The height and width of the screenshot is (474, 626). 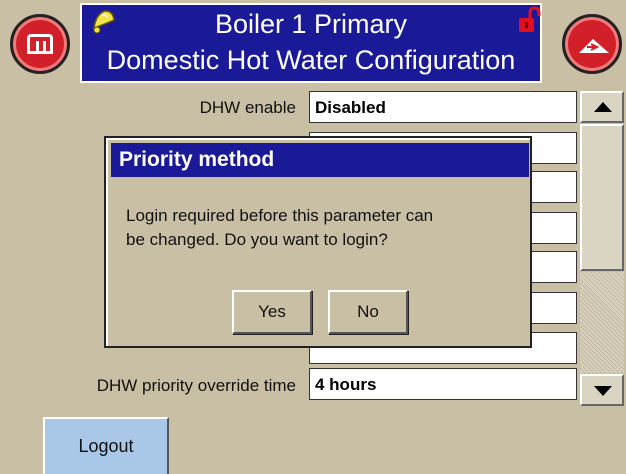 I want to click on scrollbar, so click(x=603, y=249).